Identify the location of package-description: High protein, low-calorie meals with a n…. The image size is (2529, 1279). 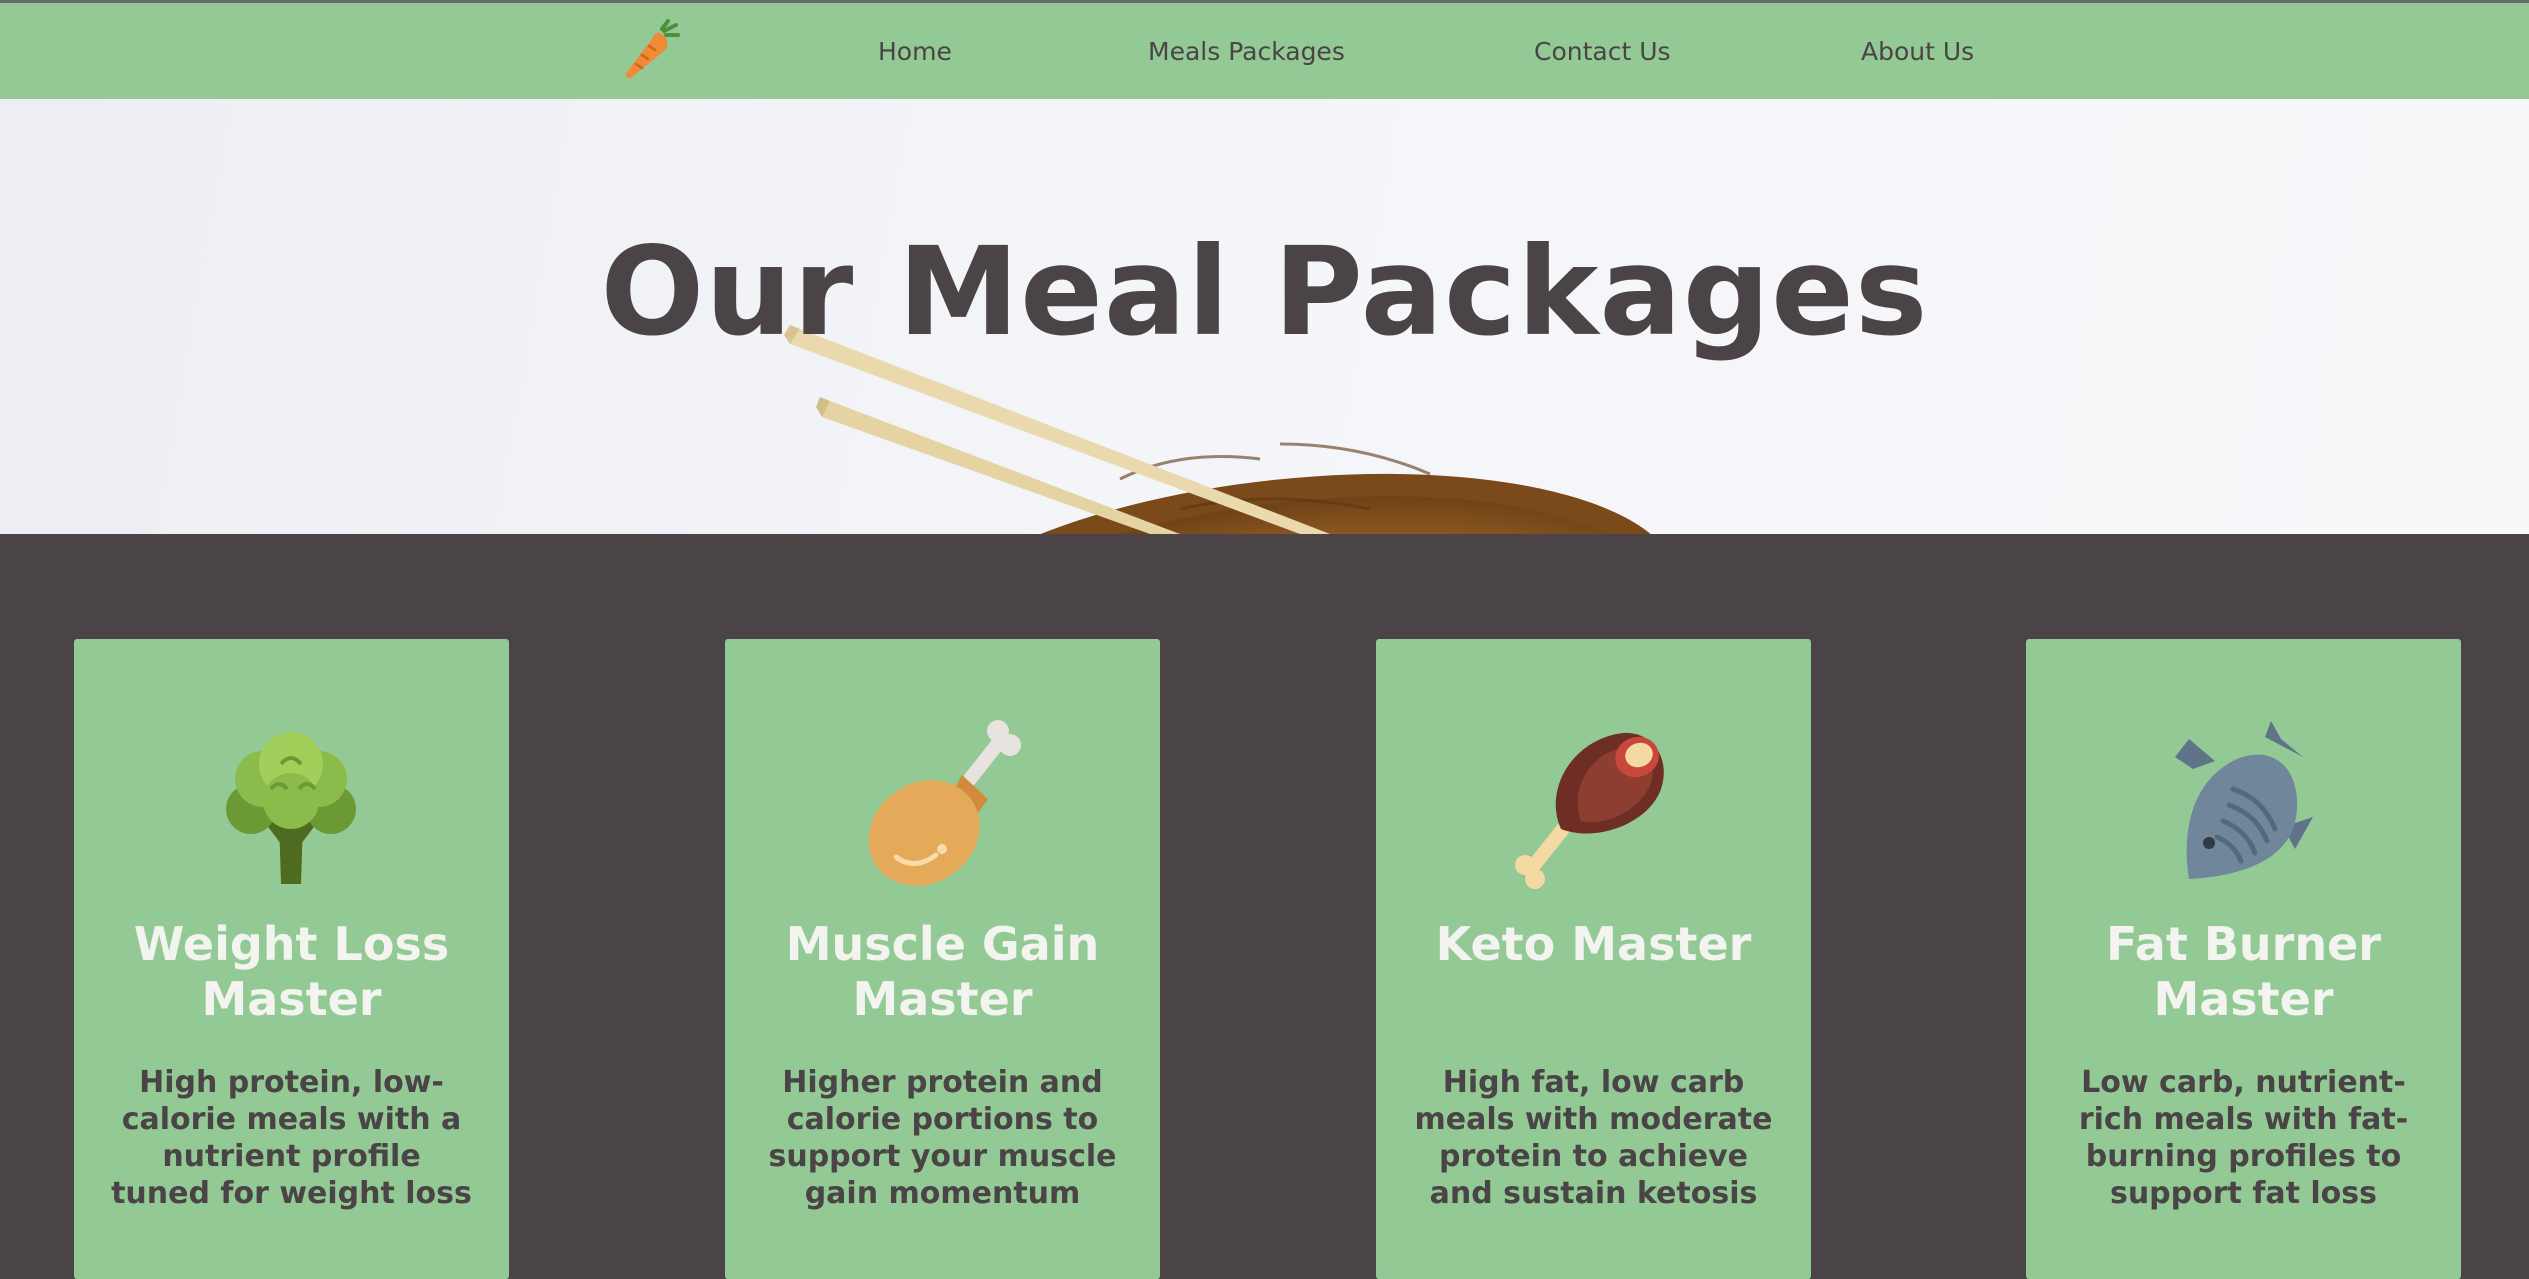
(291, 1138).